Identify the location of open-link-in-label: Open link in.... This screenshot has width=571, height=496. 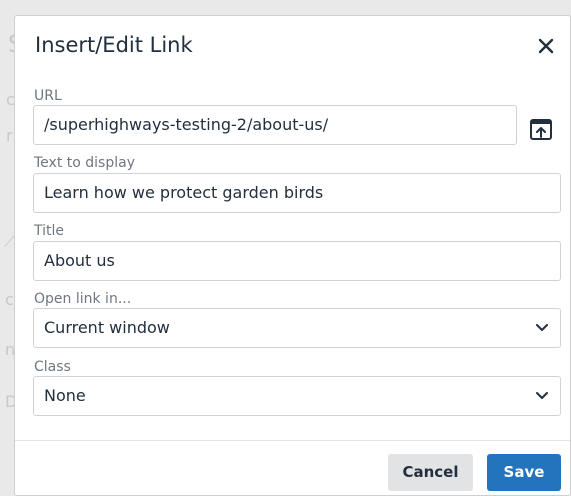
(83, 299).